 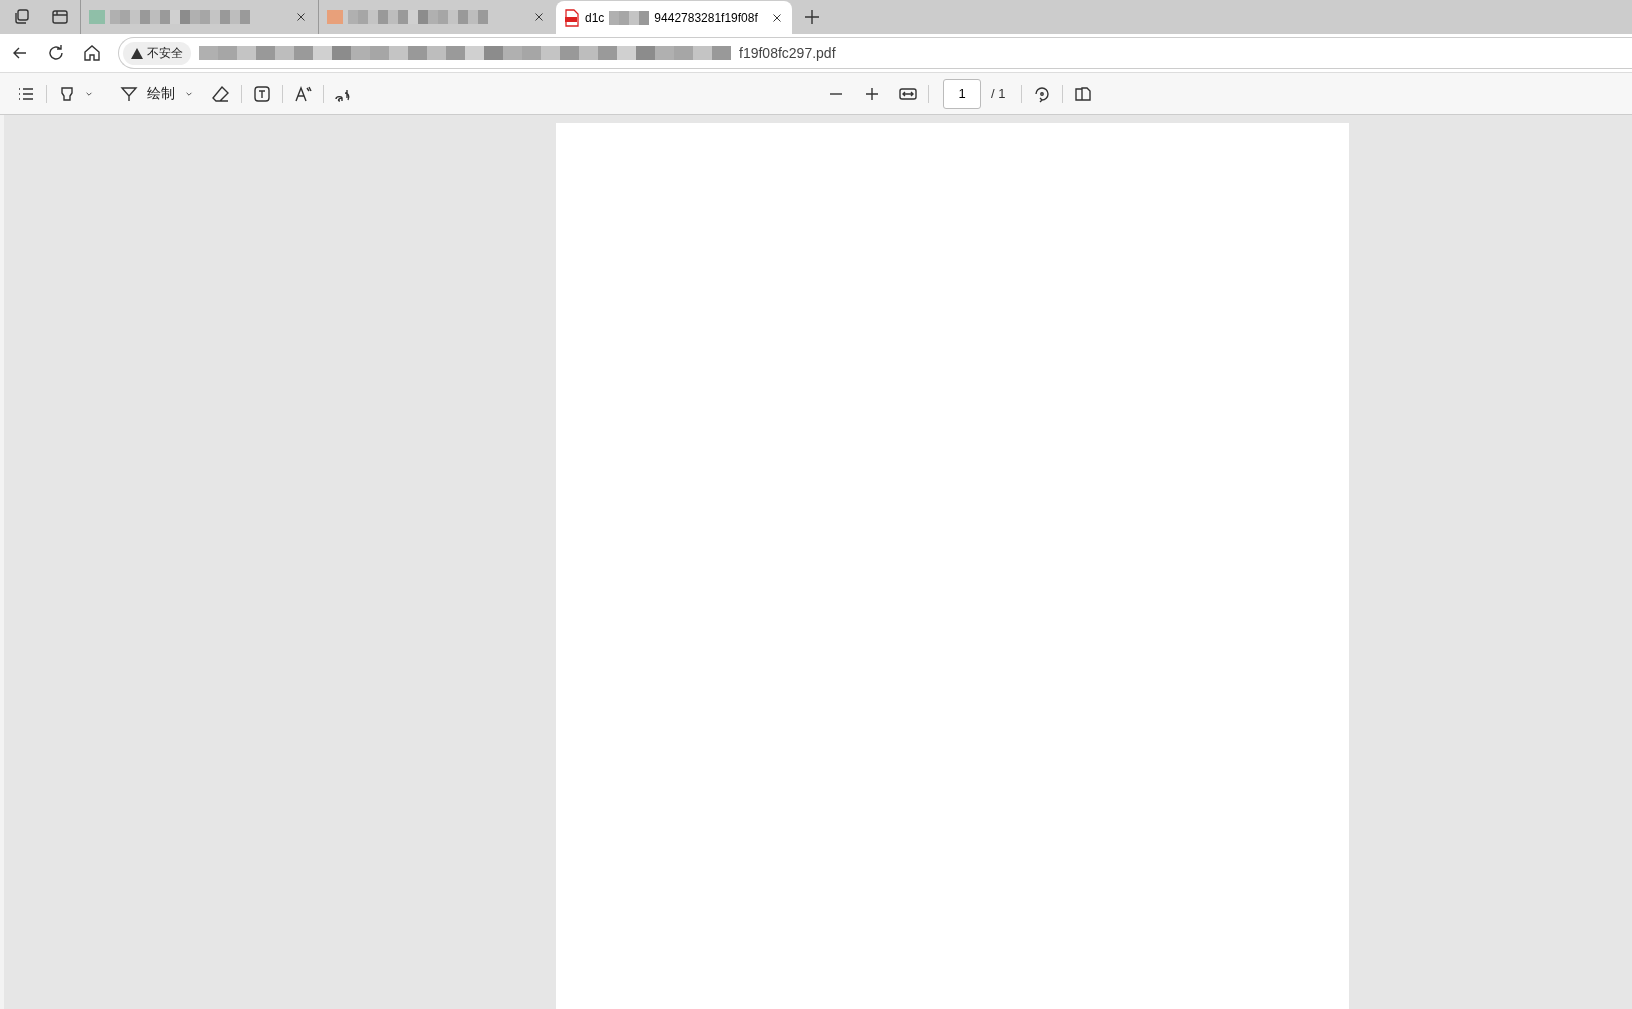 I want to click on workspaces-icon, so click(x=22, y=17).